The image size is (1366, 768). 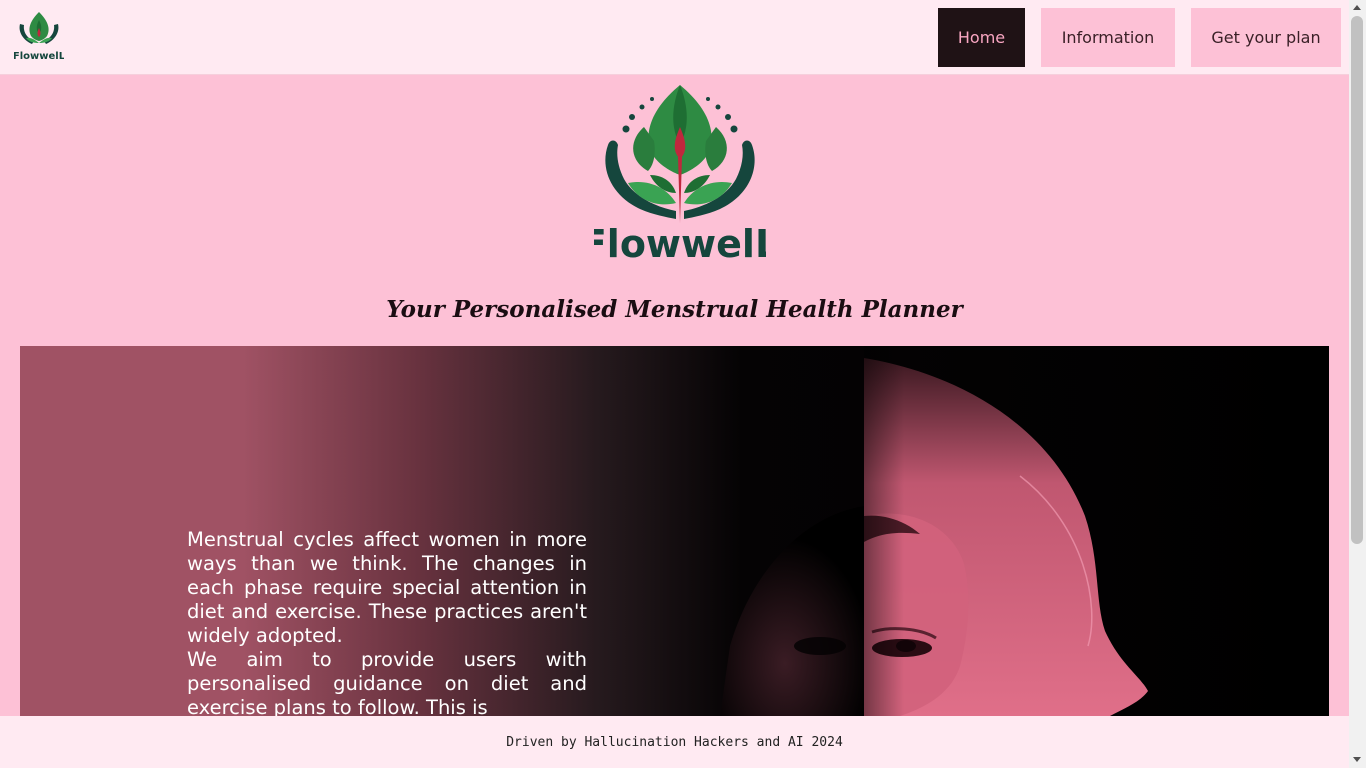 I want to click on brand-wordmark: FlowwelL, so click(x=680, y=243).